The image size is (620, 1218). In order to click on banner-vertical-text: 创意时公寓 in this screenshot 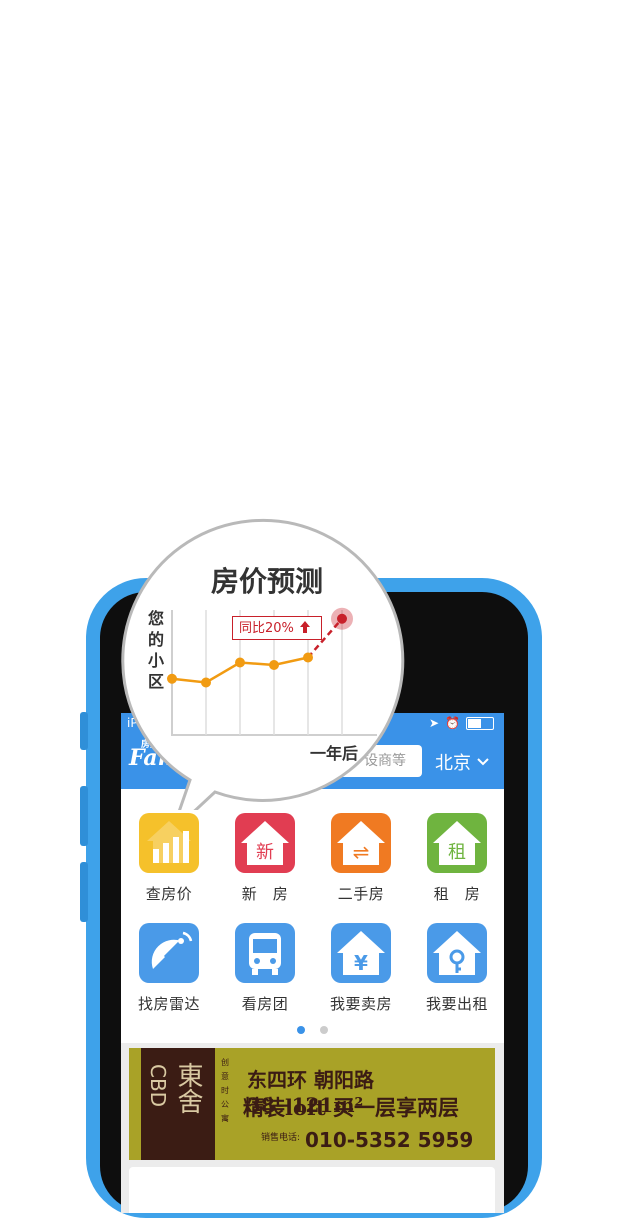, I will do `click(225, 1090)`.